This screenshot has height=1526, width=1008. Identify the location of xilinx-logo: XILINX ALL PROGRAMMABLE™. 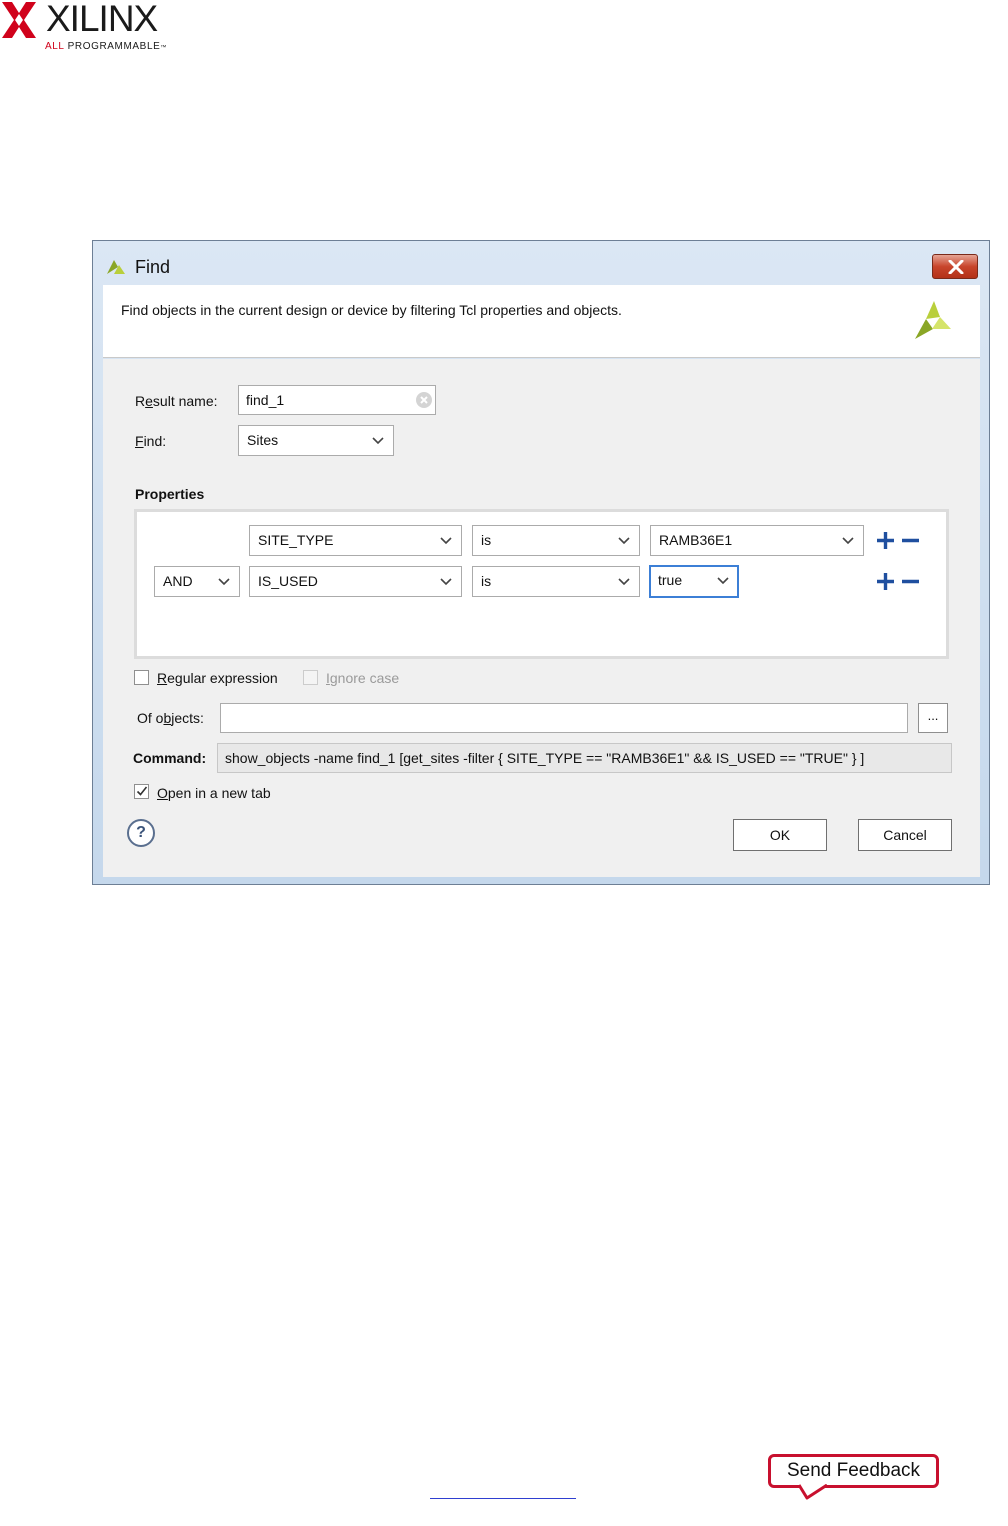
(90, 28).